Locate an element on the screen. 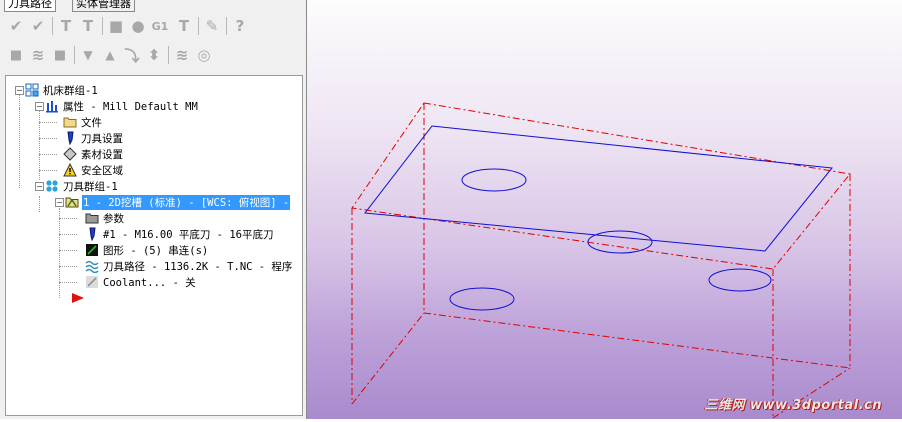 The width and height of the screenshot is (902, 422). operation-folder-icon is located at coordinates (72, 202).